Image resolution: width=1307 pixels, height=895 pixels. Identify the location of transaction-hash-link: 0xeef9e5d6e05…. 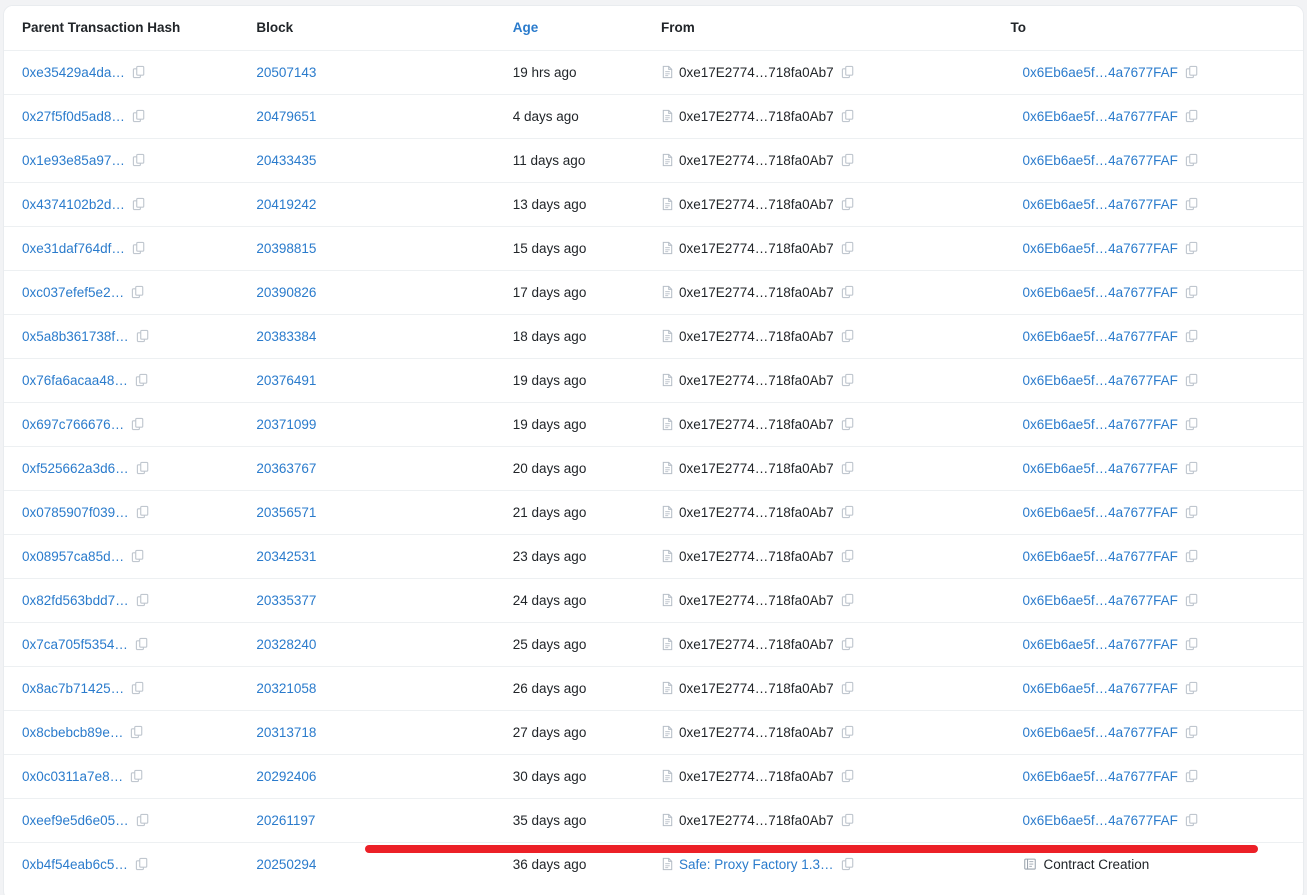
(75, 820).